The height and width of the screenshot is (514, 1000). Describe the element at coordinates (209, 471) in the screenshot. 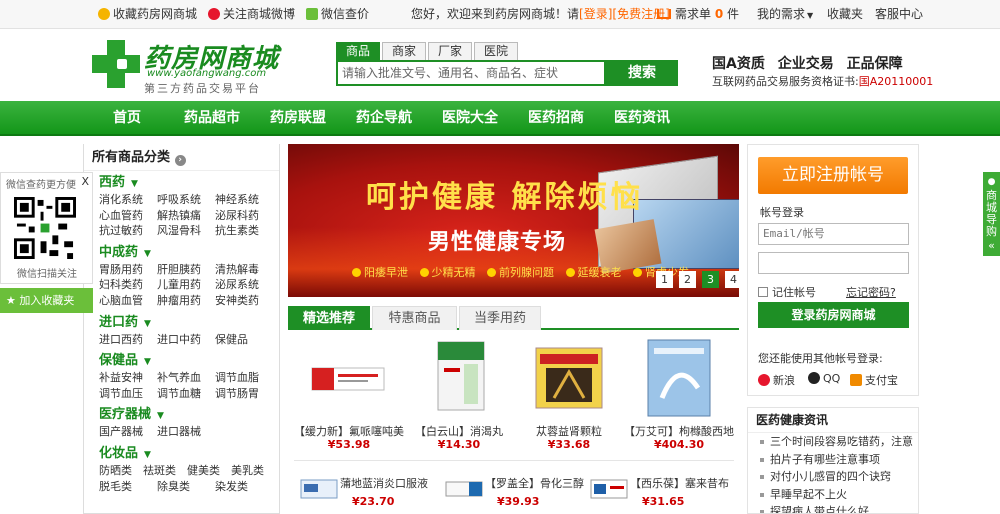

I see `category-link: 健美类` at that location.